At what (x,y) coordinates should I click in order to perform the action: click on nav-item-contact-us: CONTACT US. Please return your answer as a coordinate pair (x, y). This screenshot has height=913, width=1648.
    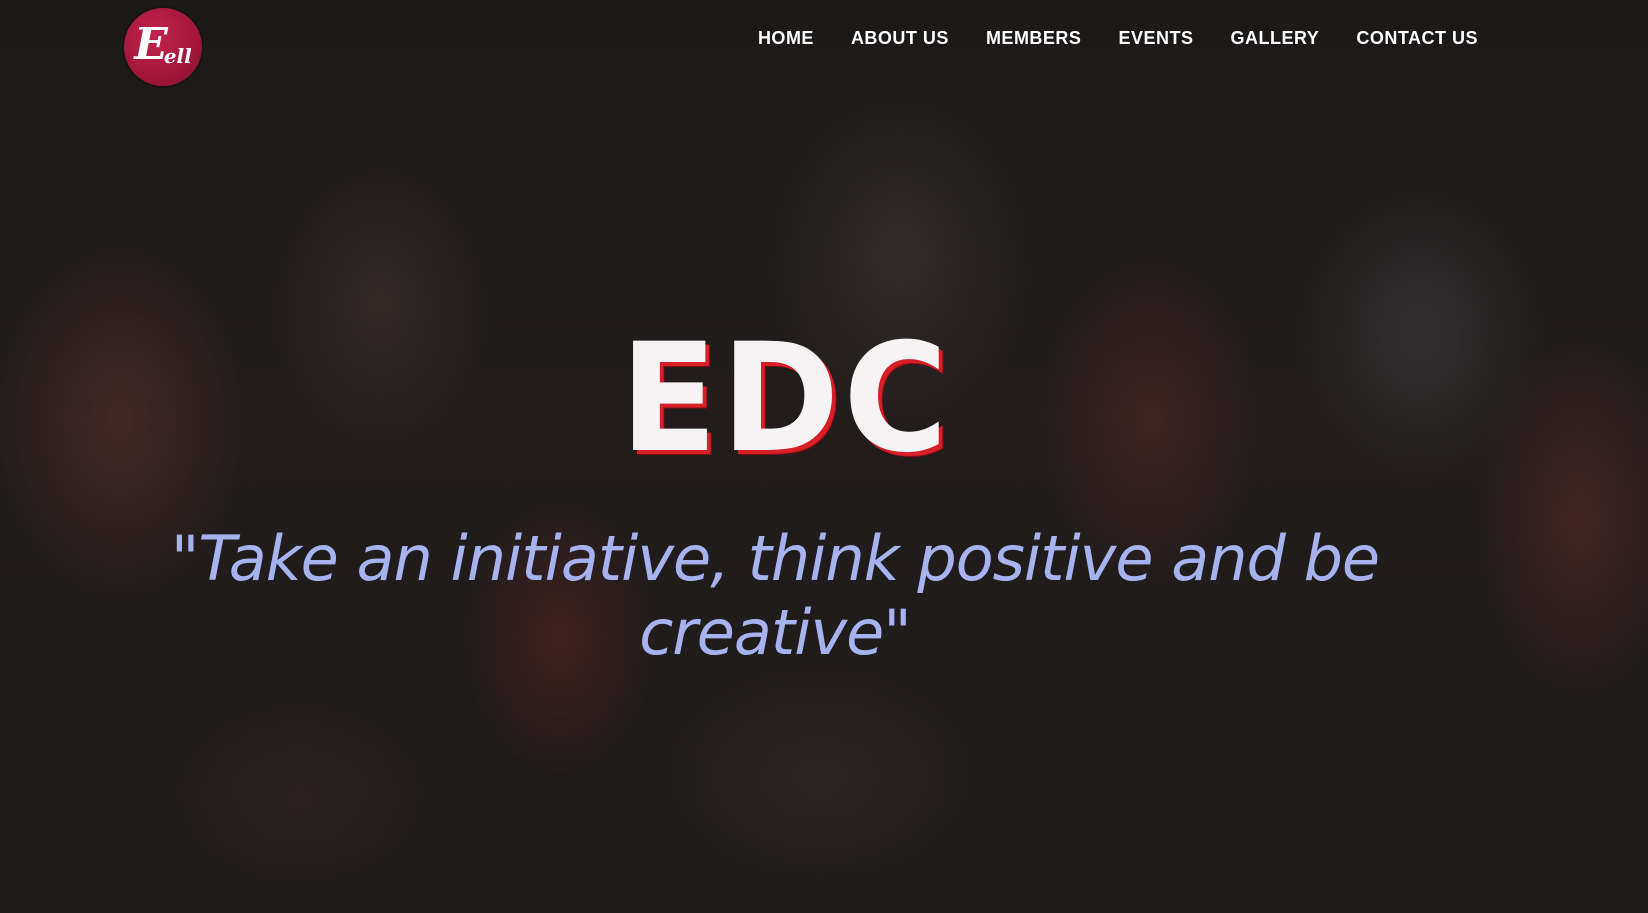
    Looking at the image, I should click on (1417, 38).